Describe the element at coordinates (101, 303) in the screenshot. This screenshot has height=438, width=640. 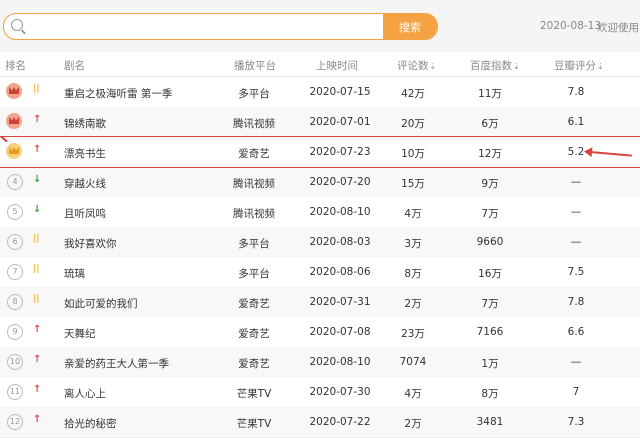
I see `drama-name: 如此可爱的我们` at that location.